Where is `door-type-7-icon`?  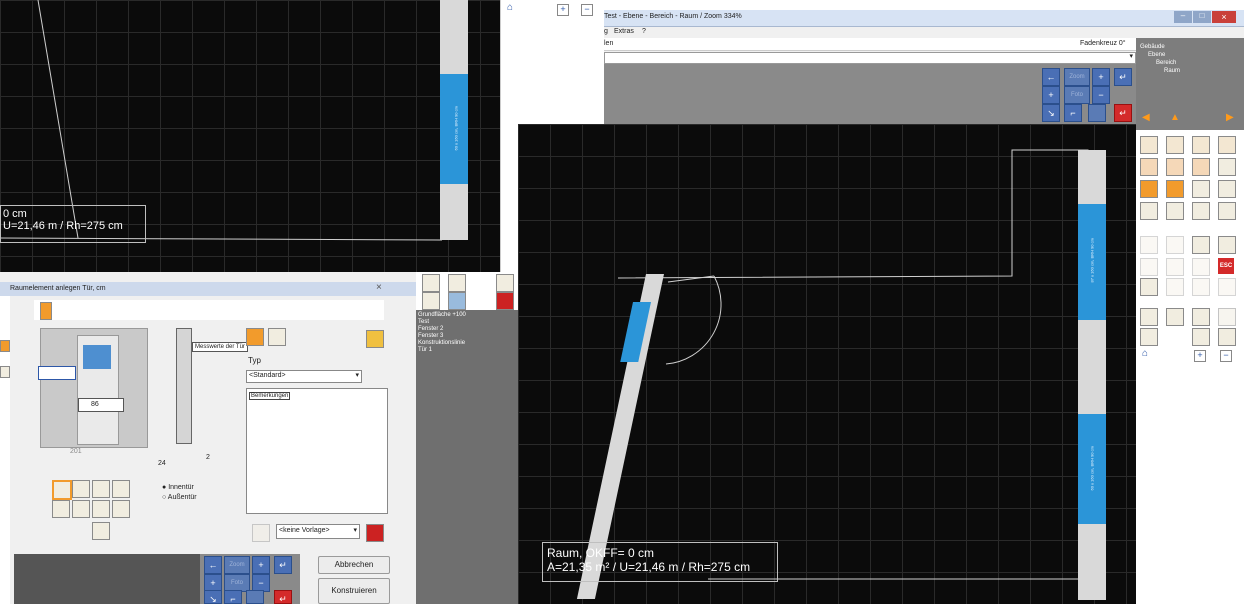 door-type-7-icon is located at coordinates (101, 509).